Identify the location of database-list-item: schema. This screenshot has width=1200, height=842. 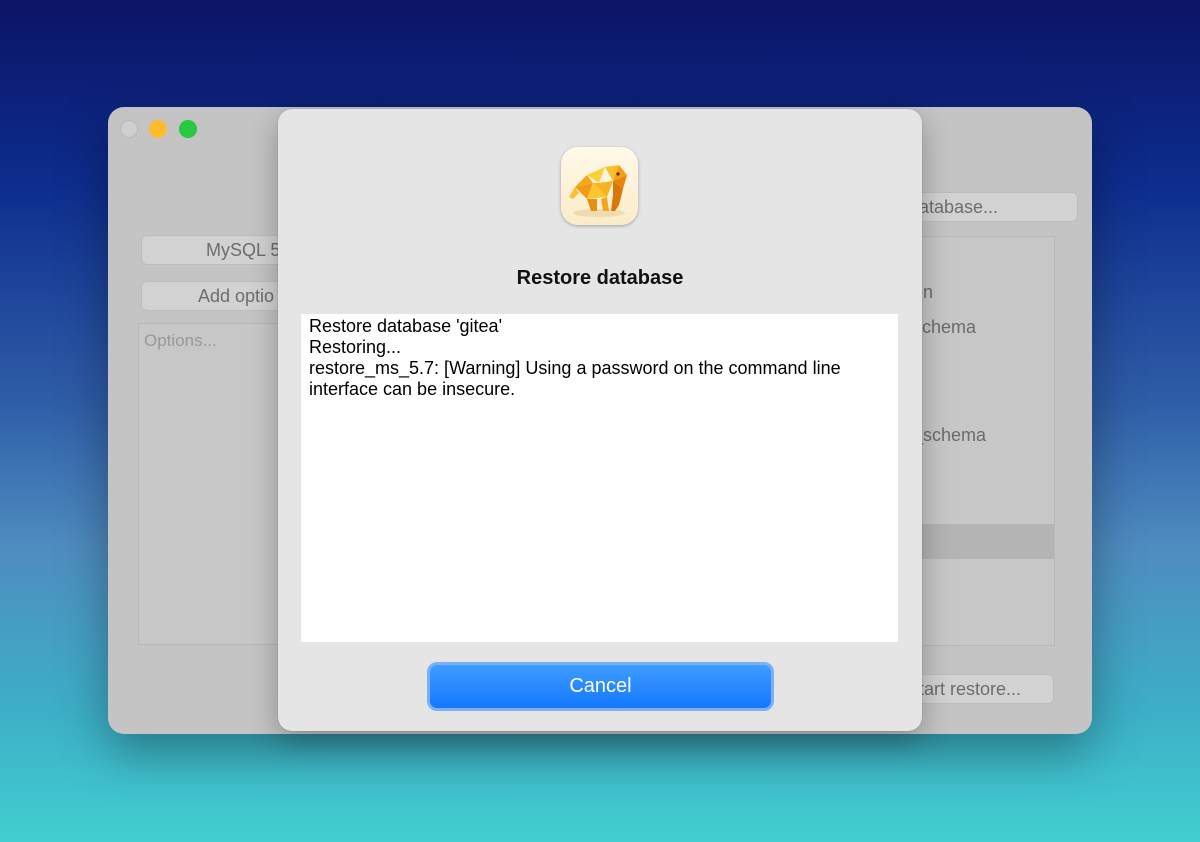
(944, 327).